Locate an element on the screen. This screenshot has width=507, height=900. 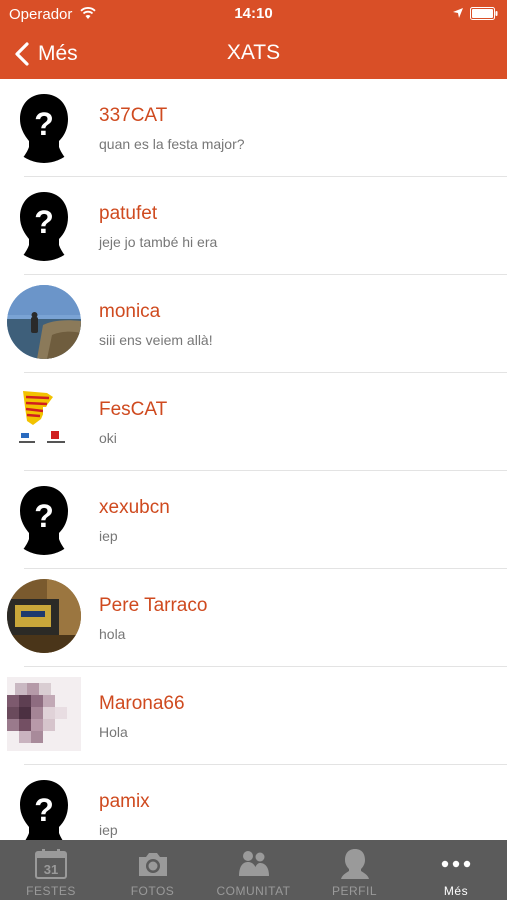
chat-name: xexubcn is located at coordinates (134, 507).